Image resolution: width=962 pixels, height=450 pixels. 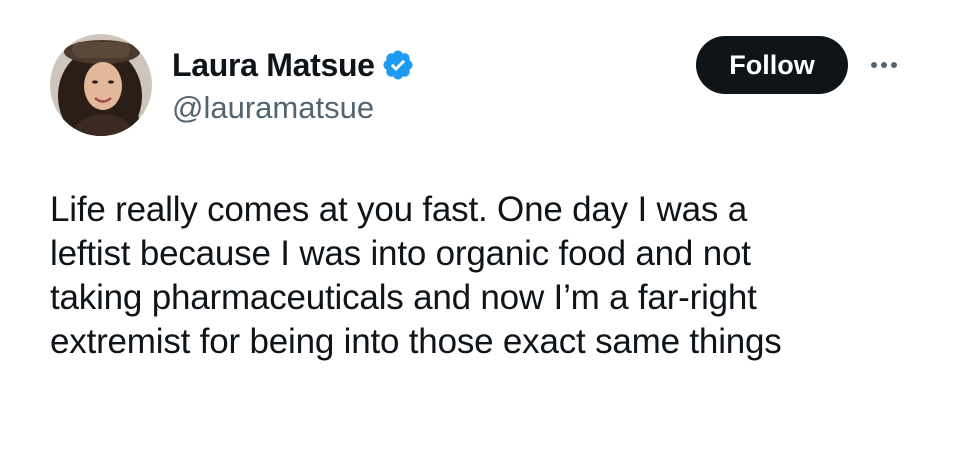 What do you see at coordinates (273, 65) in the screenshot?
I see `author-display-name: Laura Matsue` at bounding box center [273, 65].